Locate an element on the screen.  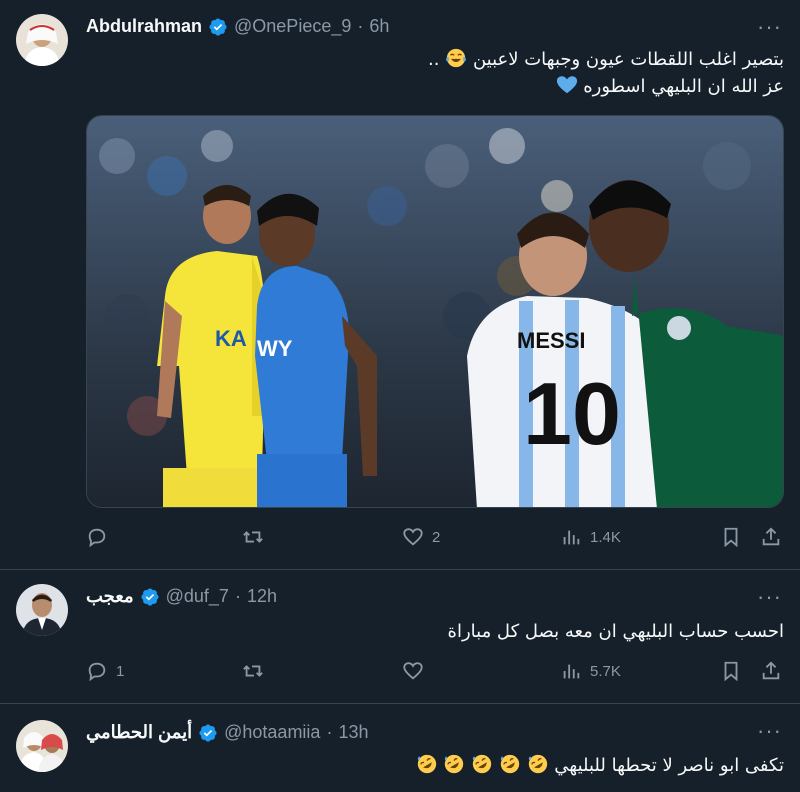
tears-of-joy-emoji-icon is located at coordinates (456, 58).